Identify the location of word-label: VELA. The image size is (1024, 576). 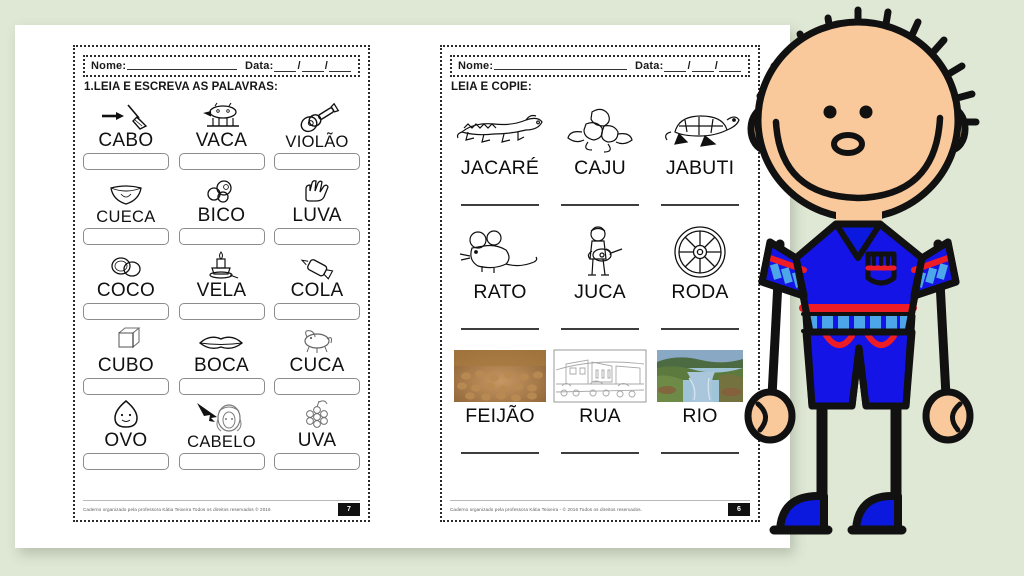
(221, 290).